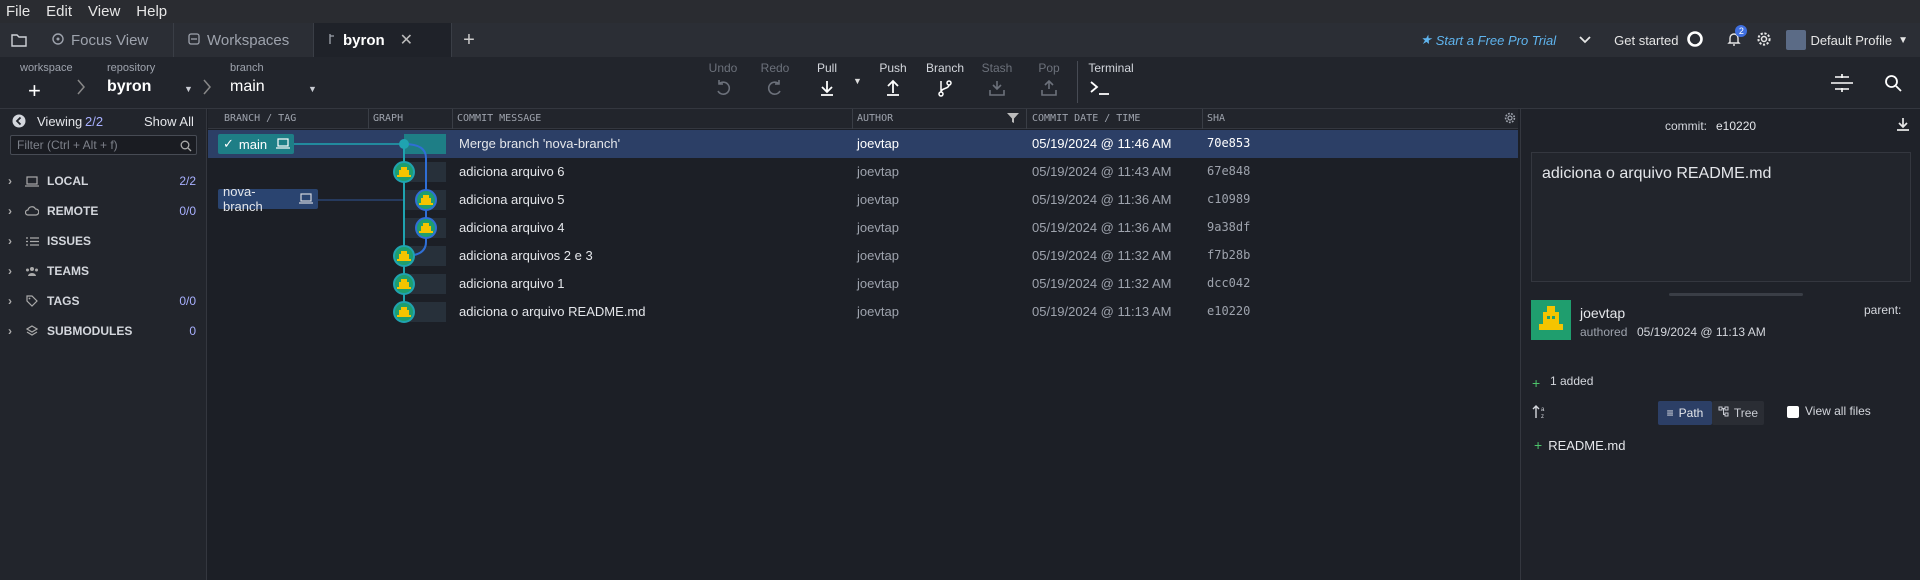  I want to click on column-commit-date: COMMIT DATE / TIME, so click(1086, 118).